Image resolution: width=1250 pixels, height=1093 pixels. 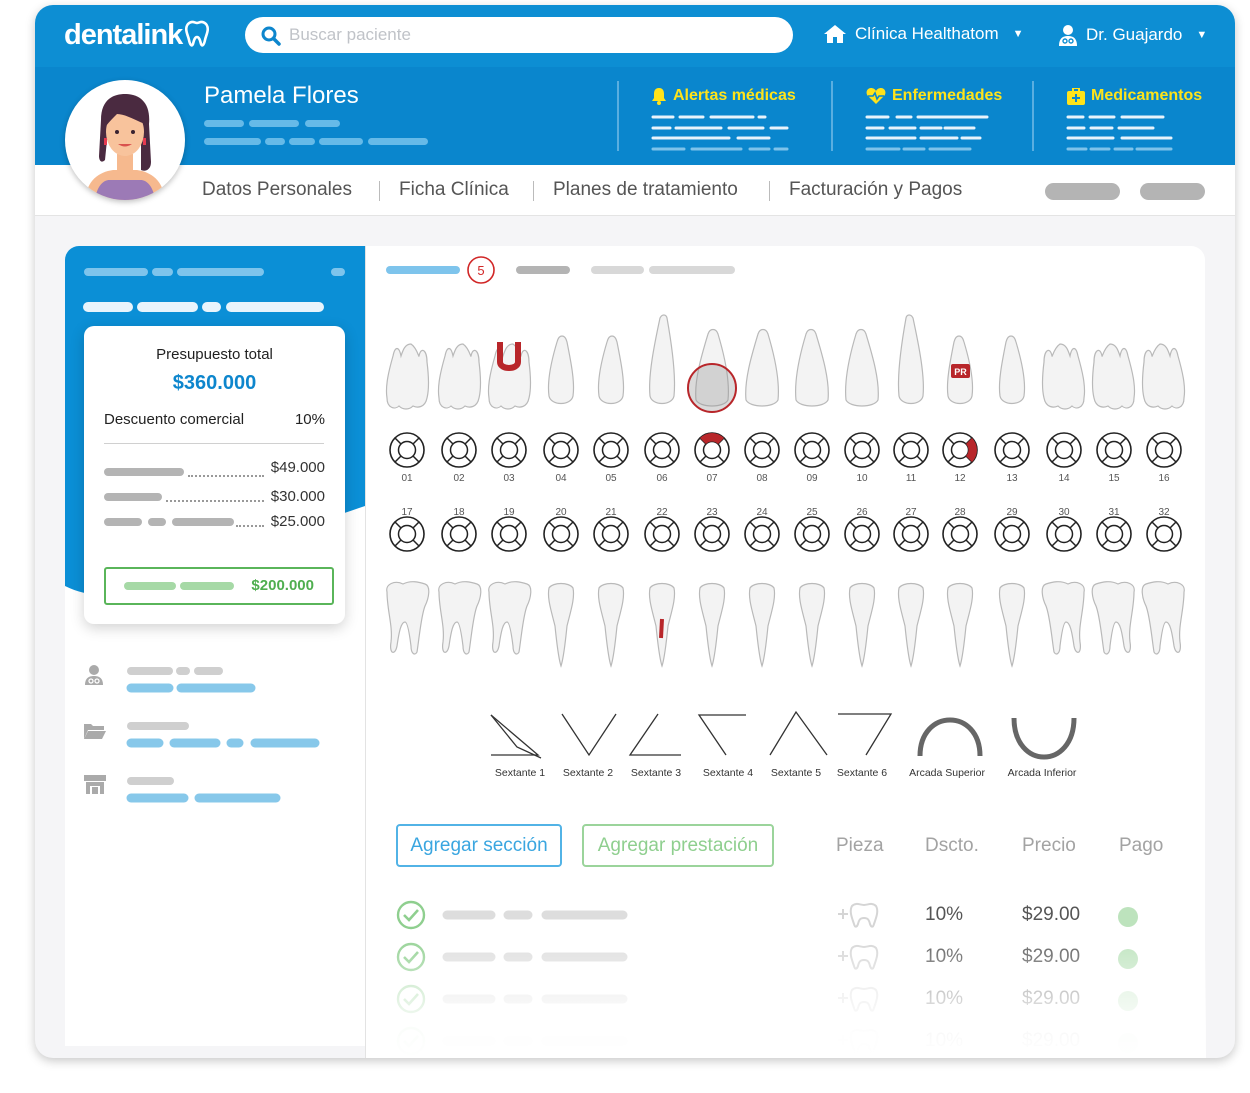 I want to click on lower-arch-label: Arcada Inferior, so click(x=1042, y=773).